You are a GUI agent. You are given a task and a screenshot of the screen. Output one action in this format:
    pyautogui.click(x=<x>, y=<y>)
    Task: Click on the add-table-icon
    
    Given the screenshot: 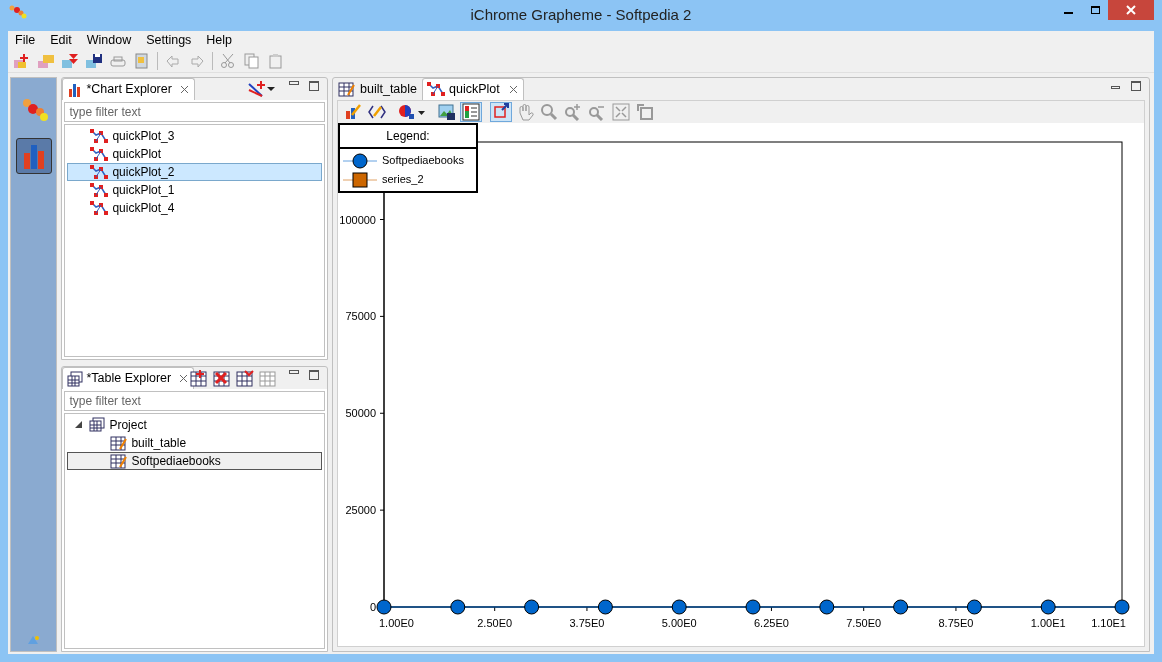 What is the action you would take?
    pyautogui.click(x=199, y=378)
    